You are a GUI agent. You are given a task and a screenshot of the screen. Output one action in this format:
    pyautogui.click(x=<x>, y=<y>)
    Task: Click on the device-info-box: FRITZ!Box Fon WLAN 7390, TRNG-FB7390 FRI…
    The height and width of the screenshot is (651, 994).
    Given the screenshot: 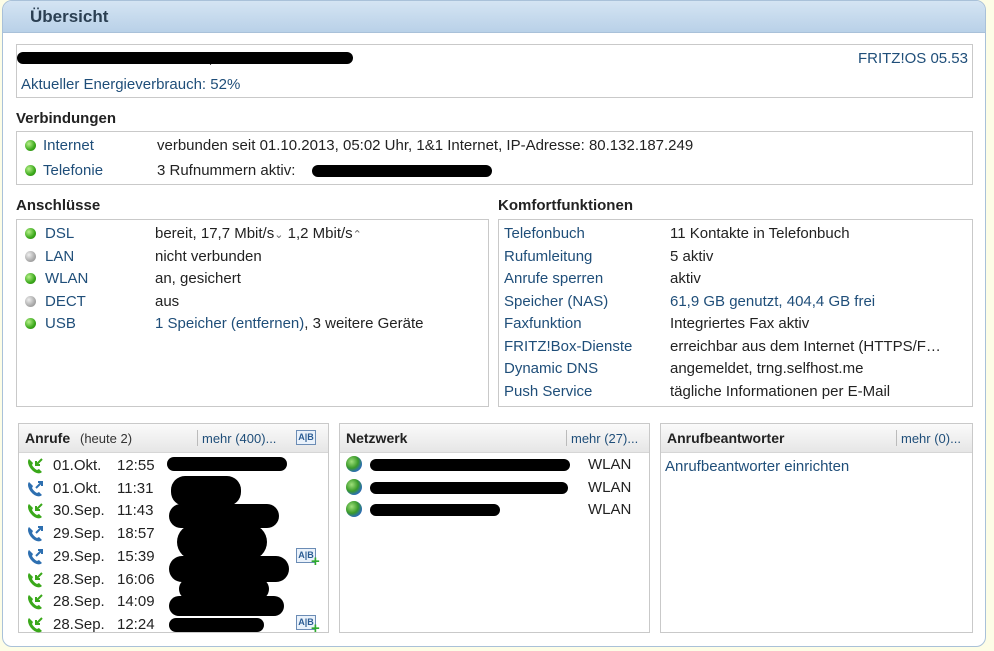 What is the action you would take?
    pyautogui.click(x=494, y=71)
    